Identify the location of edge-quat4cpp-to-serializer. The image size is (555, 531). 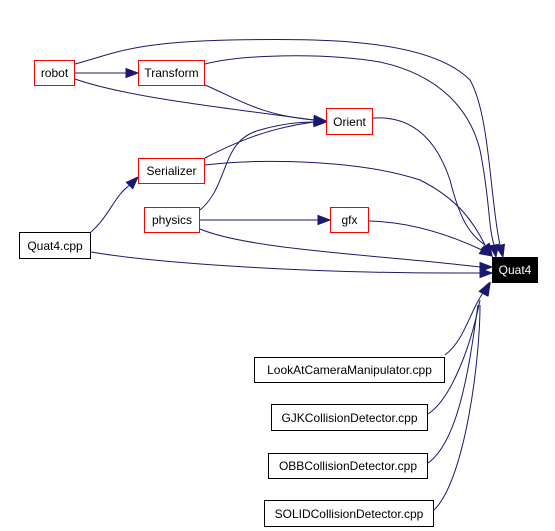
(110, 208).